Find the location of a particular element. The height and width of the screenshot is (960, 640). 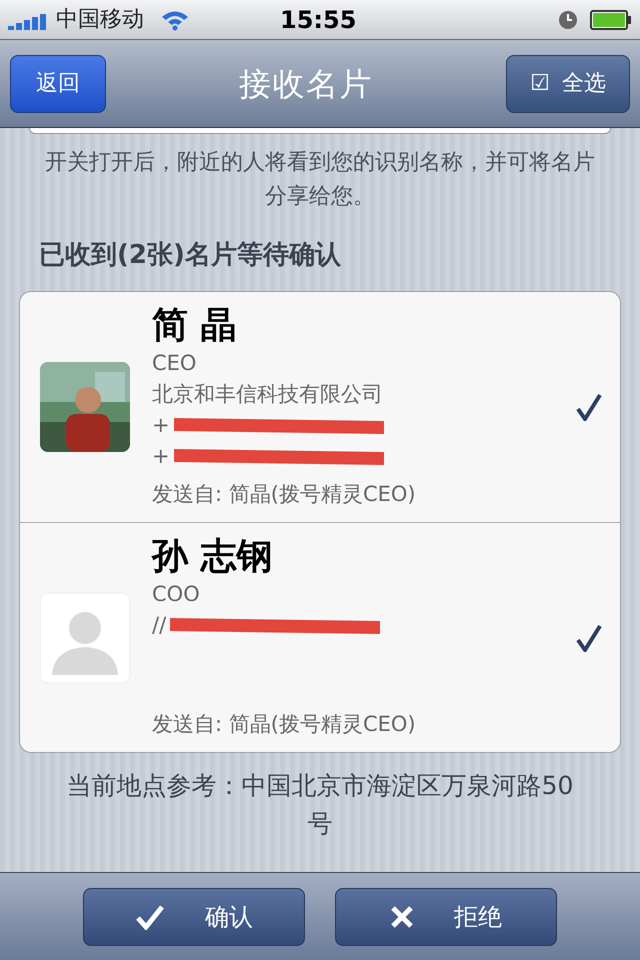

back-button: 返回 is located at coordinates (58, 83).